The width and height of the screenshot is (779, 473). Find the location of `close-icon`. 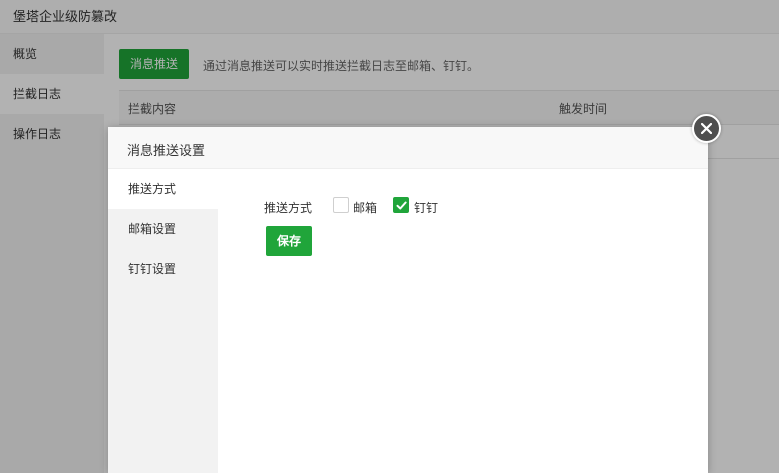

close-icon is located at coordinates (706, 128).